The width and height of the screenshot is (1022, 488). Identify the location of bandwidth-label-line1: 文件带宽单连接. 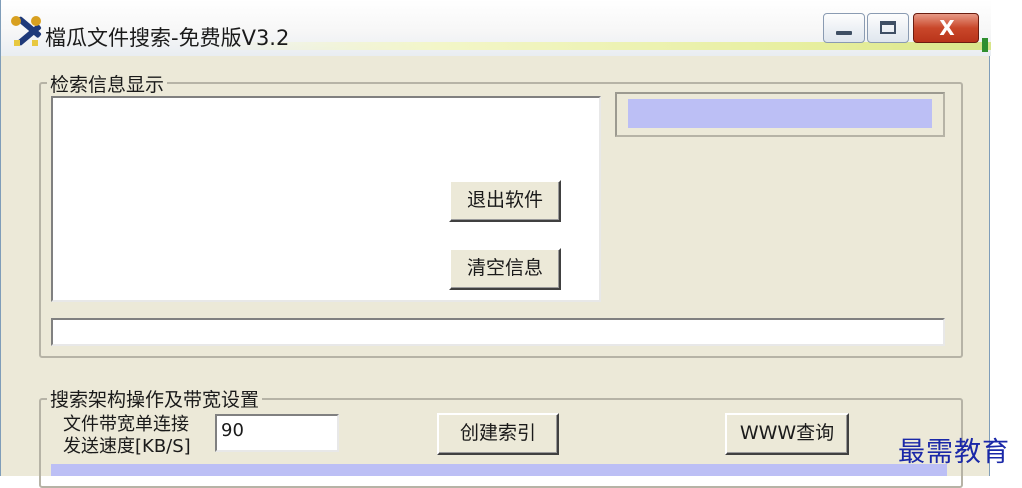
(126, 424).